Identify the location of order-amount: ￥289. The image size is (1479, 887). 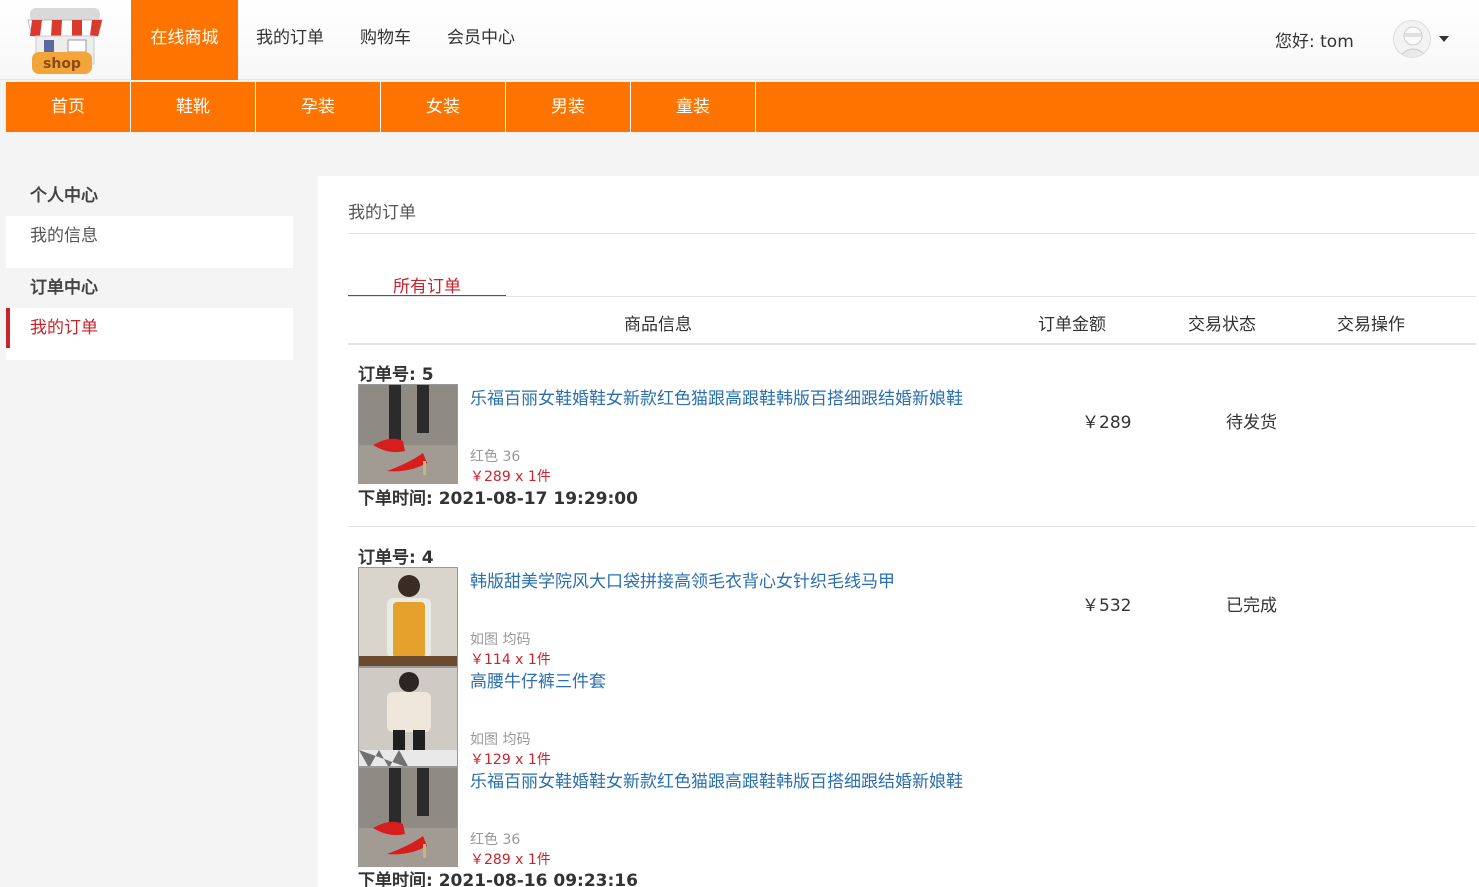
(1107, 423).